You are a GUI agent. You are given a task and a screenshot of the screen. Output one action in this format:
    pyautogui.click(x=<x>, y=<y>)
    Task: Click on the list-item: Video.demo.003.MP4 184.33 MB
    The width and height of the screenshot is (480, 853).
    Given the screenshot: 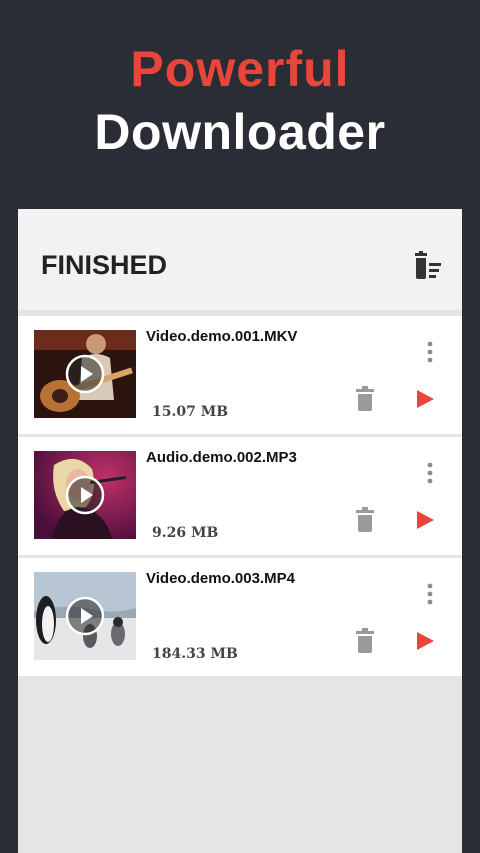 What is the action you would take?
    pyautogui.click(x=240, y=617)
    